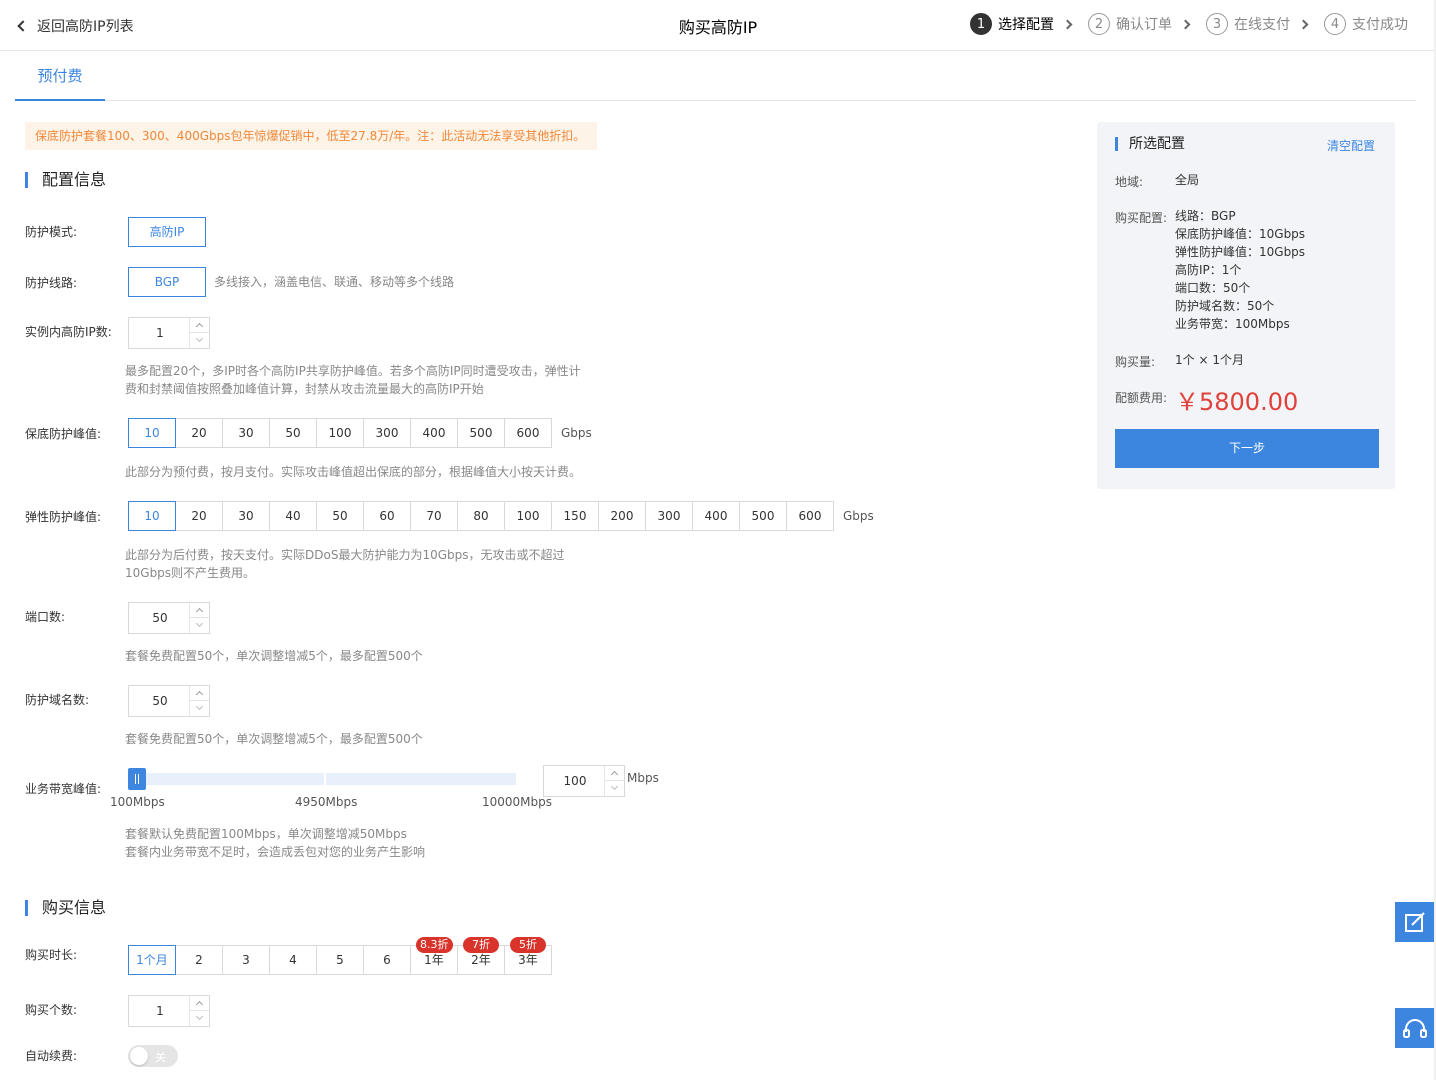  I want to click on bandwidth-slider-track, so click(326, 779).